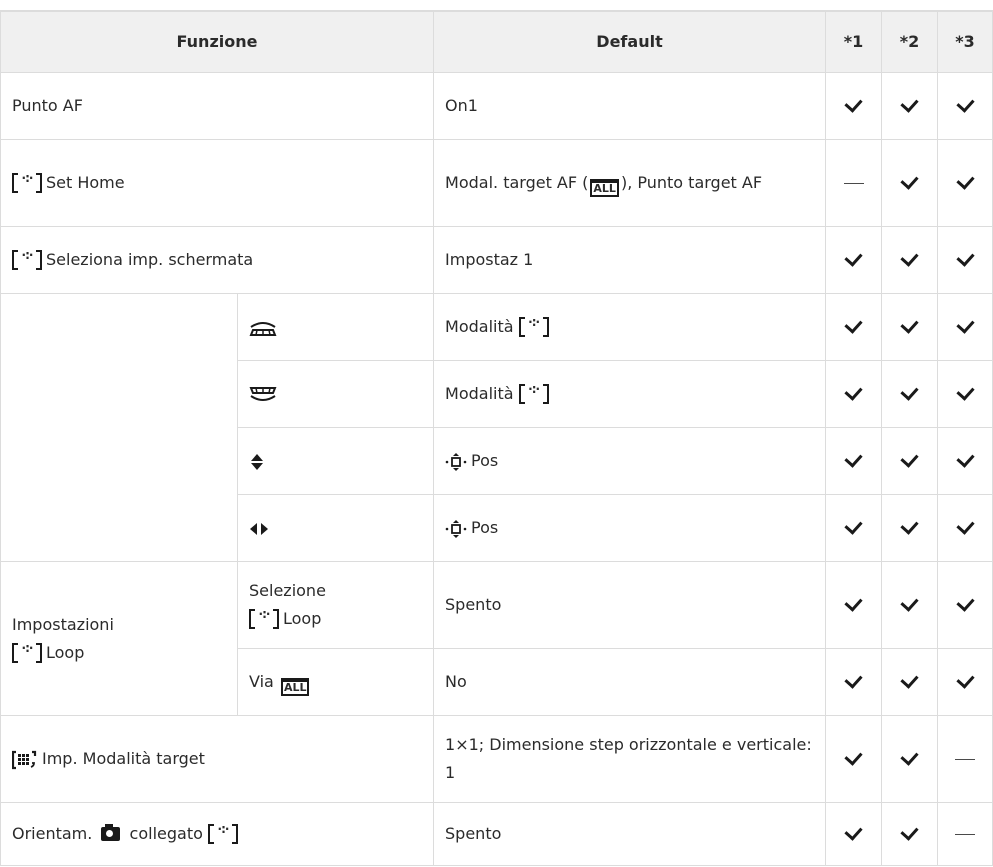 This screenshot has width=993, height=867. What do you see at coordinates (302, 618) in the screenshot?
I see `sub-label-loop: Loop` at bounding box center [302, 618].